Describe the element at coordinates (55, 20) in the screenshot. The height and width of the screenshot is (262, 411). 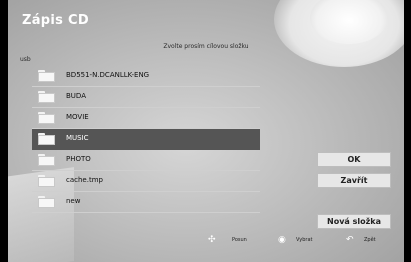
I see `dialog-title: Zápis CD` at that location.